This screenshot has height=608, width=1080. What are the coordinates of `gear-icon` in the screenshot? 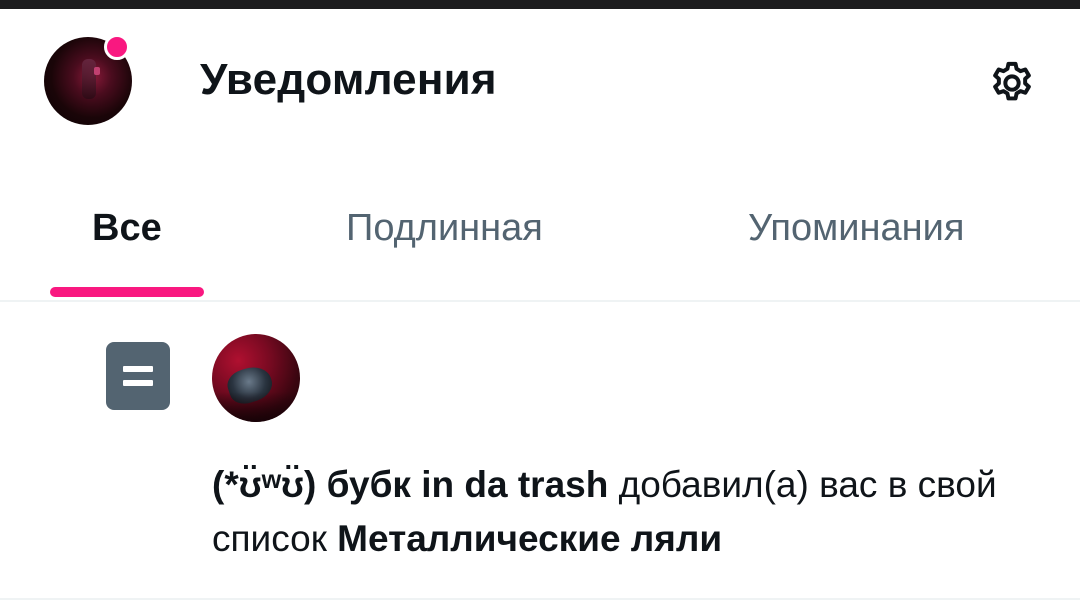 It's located at (1012, 81).